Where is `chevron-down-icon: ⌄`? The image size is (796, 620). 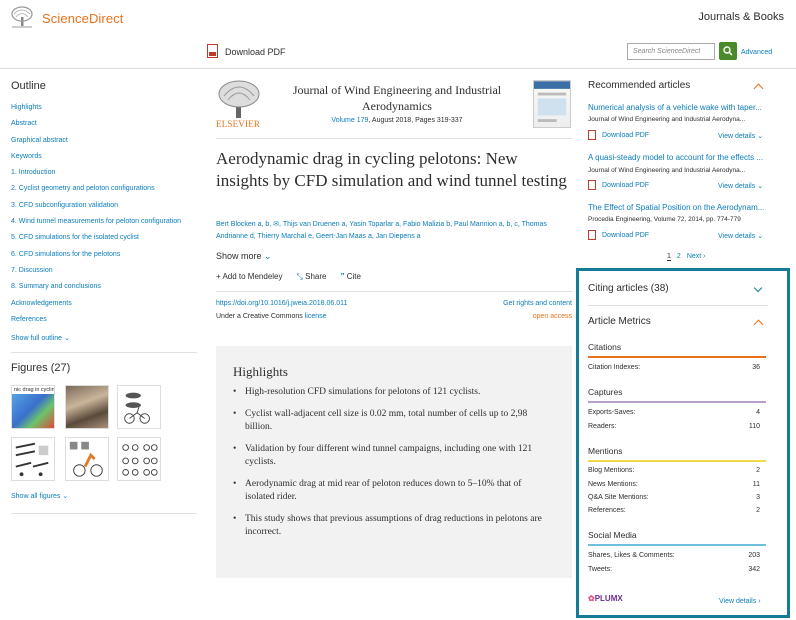
chevron-down-icon: ⌄ is located at coordinates (760, 186).